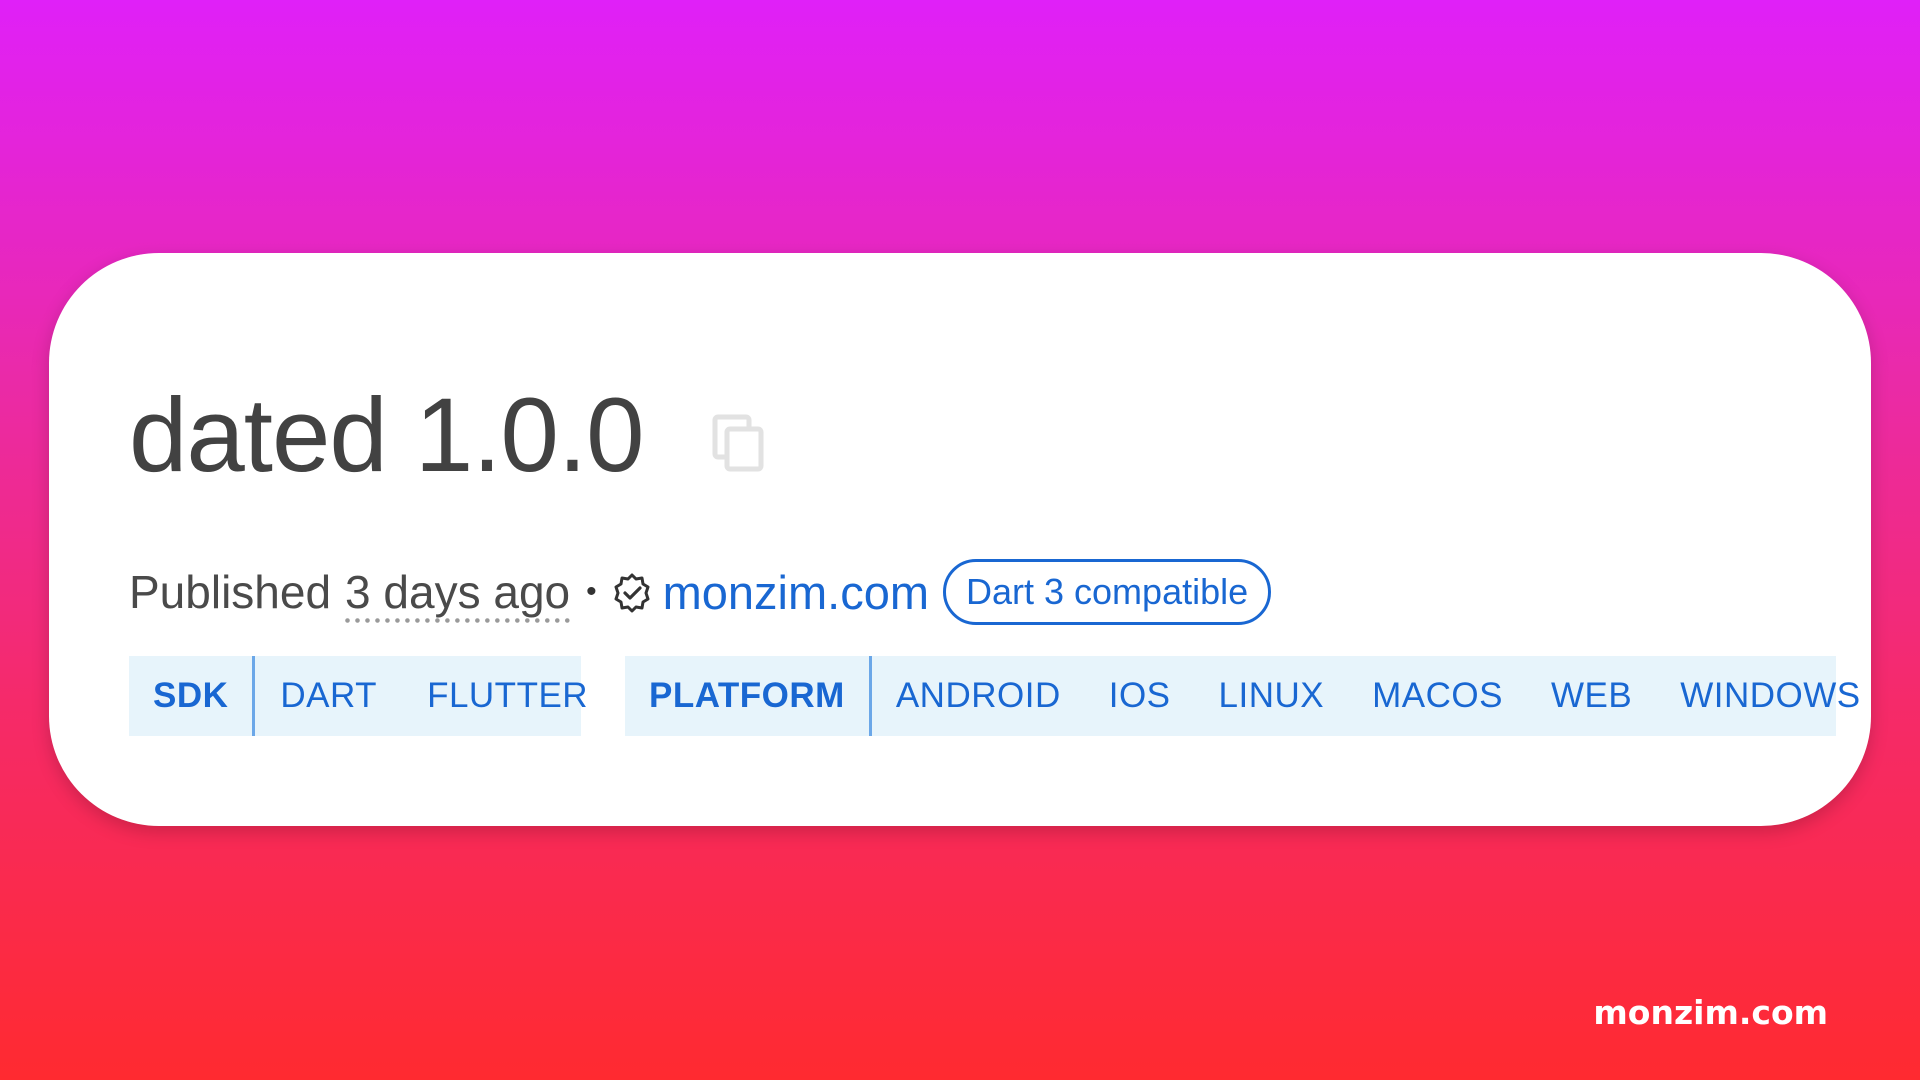  What do you see at coordinates (458, 592) in the screenshot?
I see `published-time: 3 days ago` at bounding box center [458, 592].